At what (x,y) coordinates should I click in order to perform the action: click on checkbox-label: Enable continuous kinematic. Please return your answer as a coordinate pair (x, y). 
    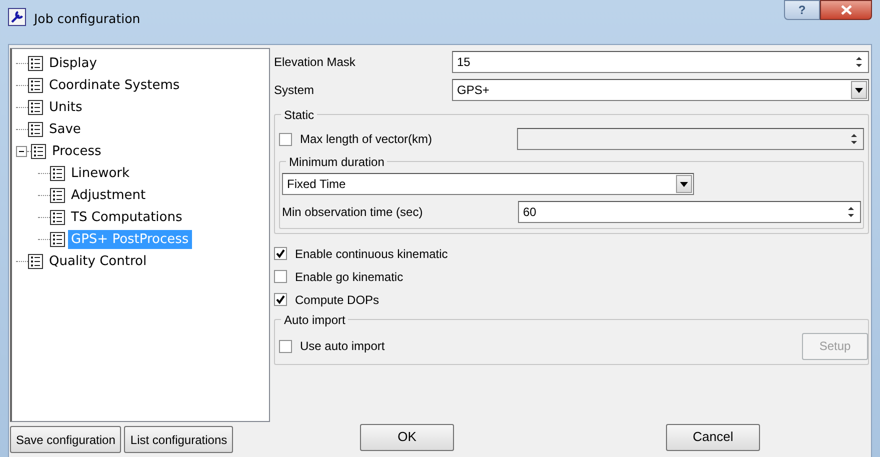
    Looking at the image, I should click on (371, 254).